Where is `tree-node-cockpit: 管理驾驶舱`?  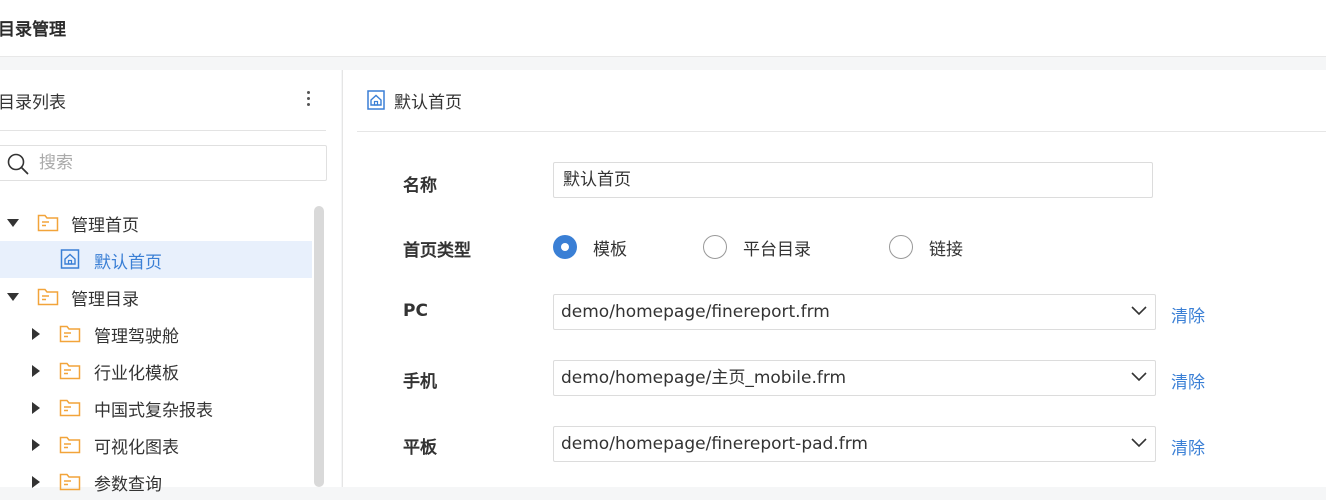 tree-node-cockpit: 管理驾驶舱 is located at coordinates (156, 333).